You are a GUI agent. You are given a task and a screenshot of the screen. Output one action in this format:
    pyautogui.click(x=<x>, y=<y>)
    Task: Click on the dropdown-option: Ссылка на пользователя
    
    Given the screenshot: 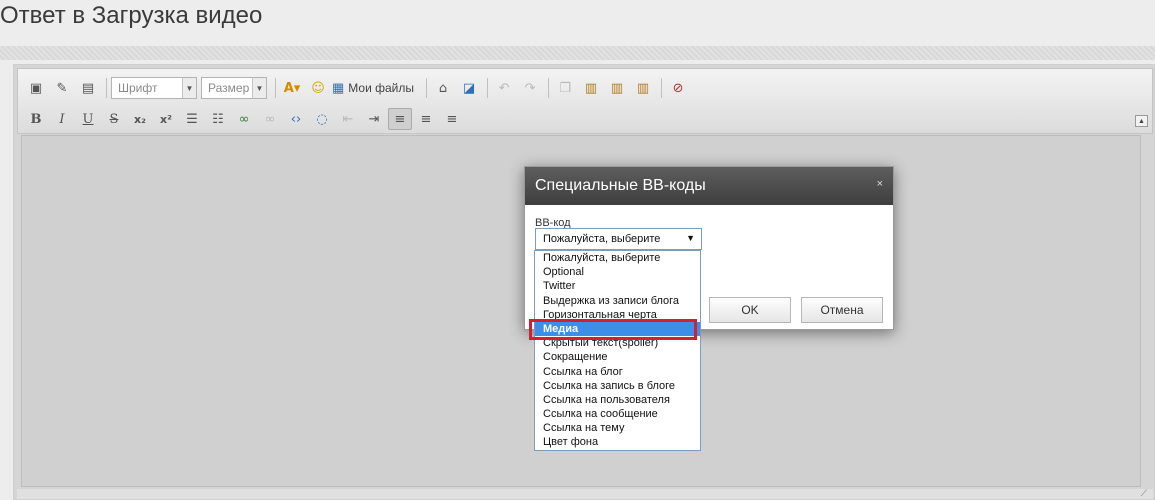 What is the action you would take?
    pyautogui.click(x=617, y=400)
    